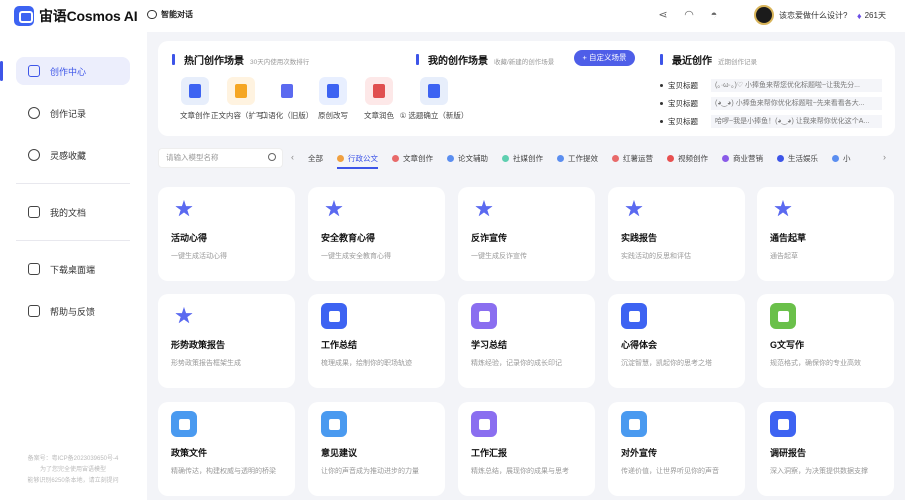  Describe the element at coordinates (315, 158) in the screenshot. I see `category-tab: 全部` at that location.